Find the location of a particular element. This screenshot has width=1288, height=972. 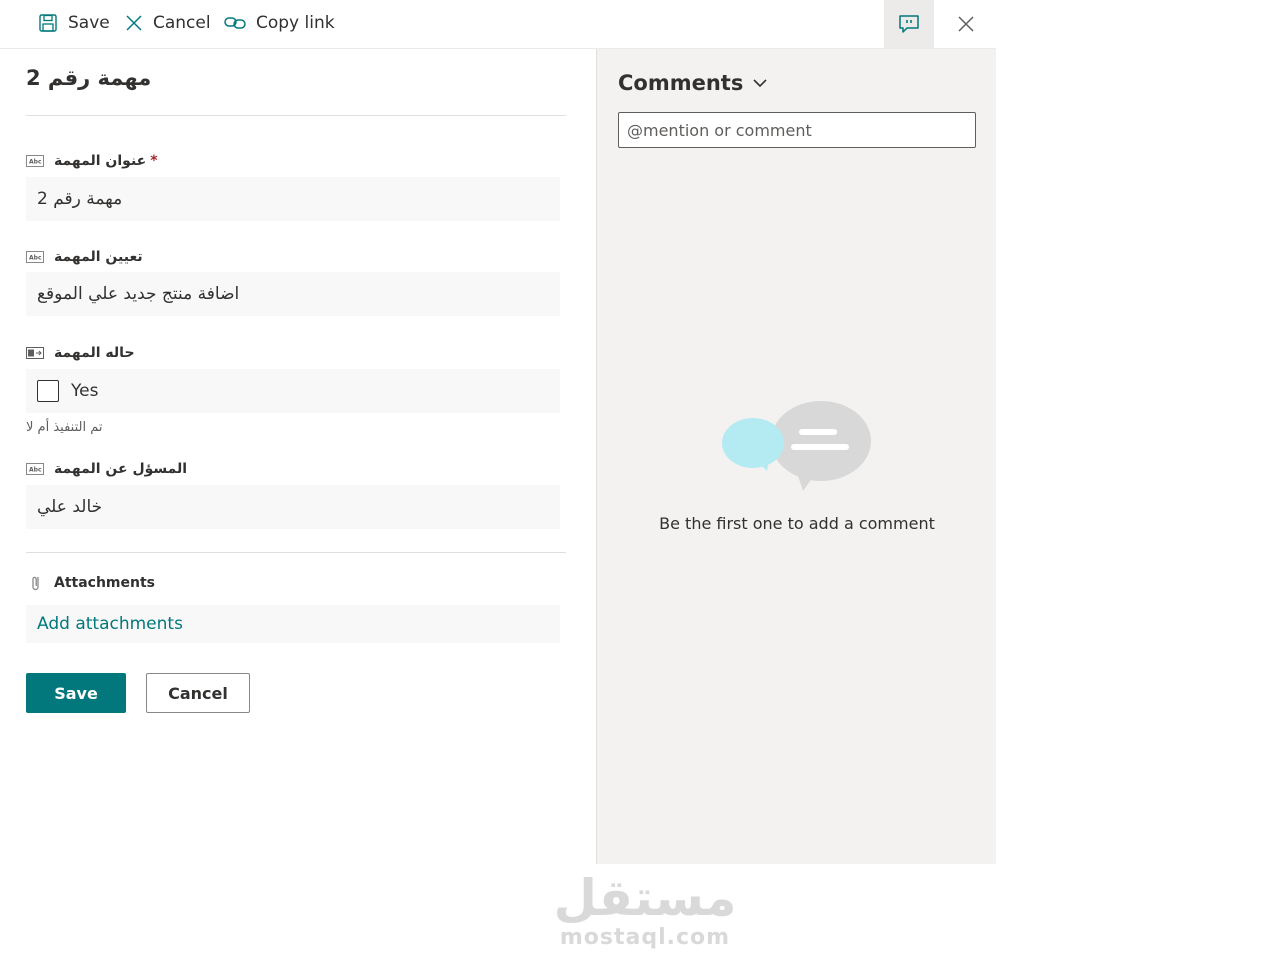

field-label-task-title: عنوان المهمة is located at coordinates (100, 161).